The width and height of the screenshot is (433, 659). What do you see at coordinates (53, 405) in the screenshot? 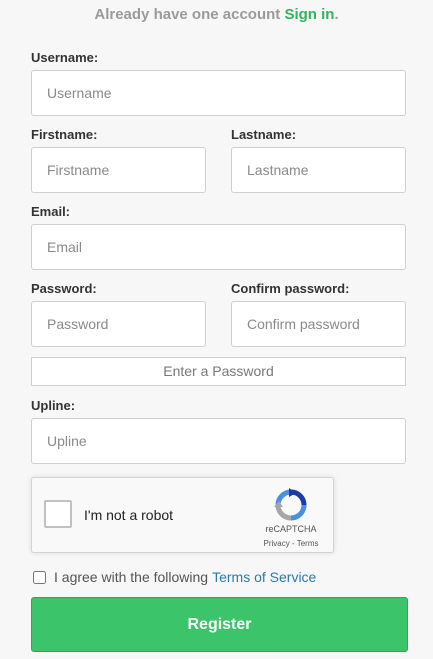
I see `upline-label: Upline:` at bounding box center [53, 405].